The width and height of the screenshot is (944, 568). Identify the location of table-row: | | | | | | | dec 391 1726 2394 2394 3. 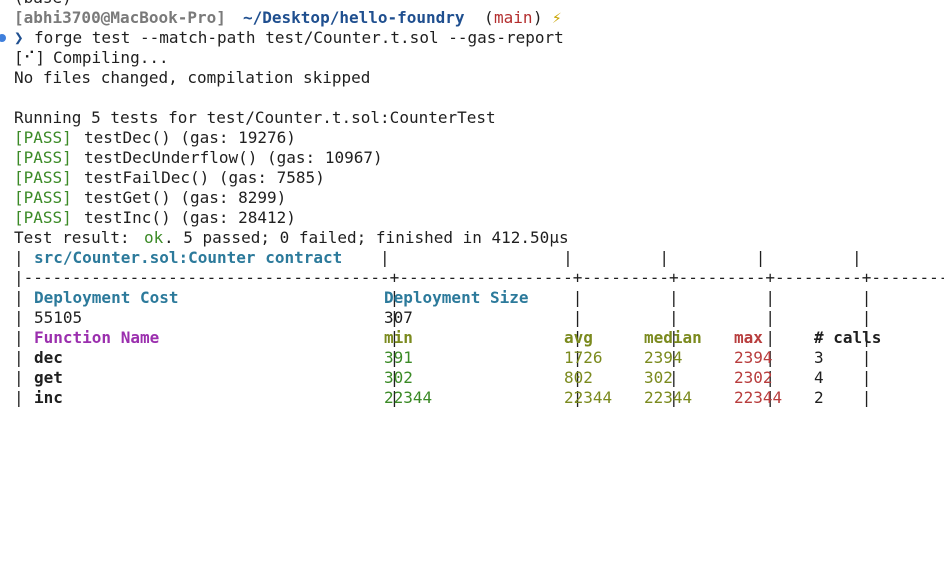
(472, 358).